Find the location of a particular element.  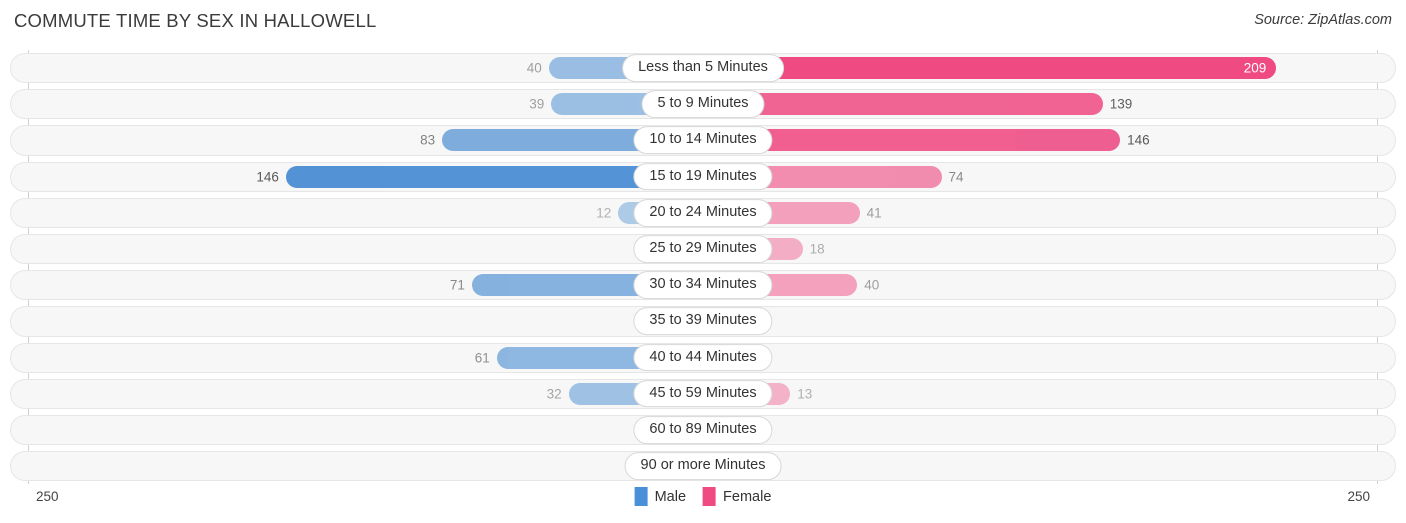

female-bar-value: 18 is located at coordinates (817, 249).